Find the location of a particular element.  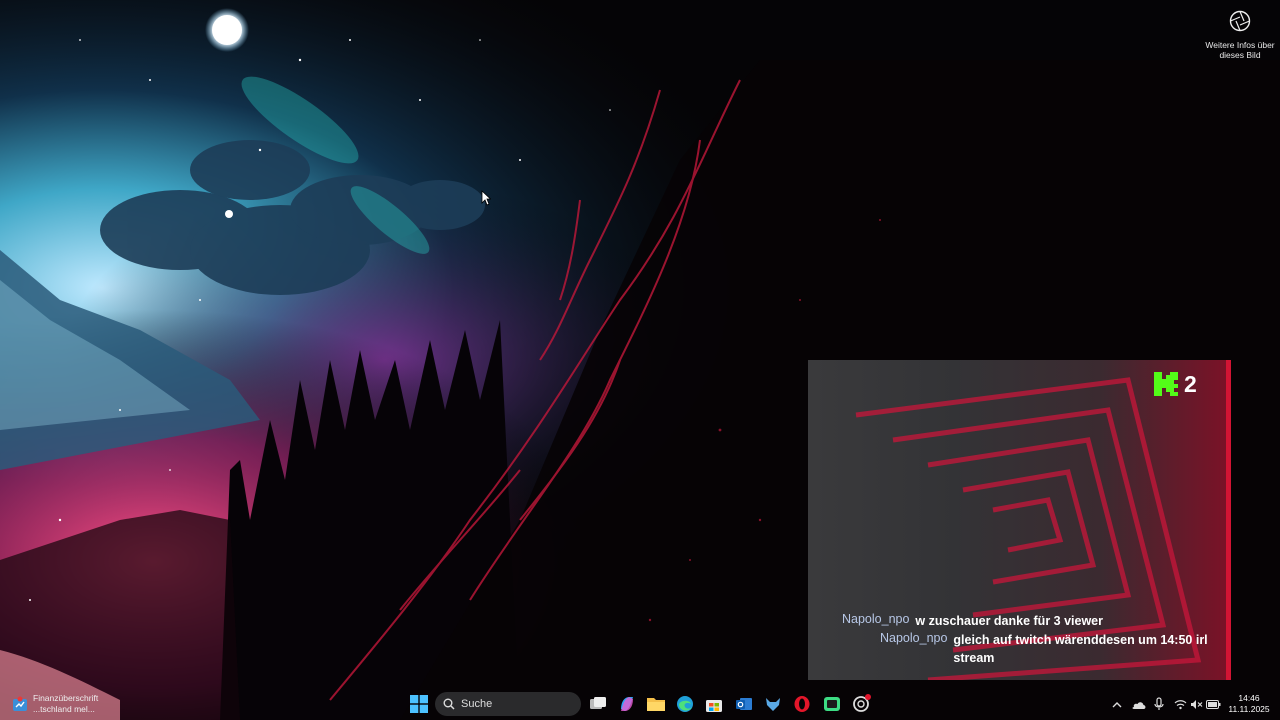

microphone-icon is located at coordinates (1159, 703).